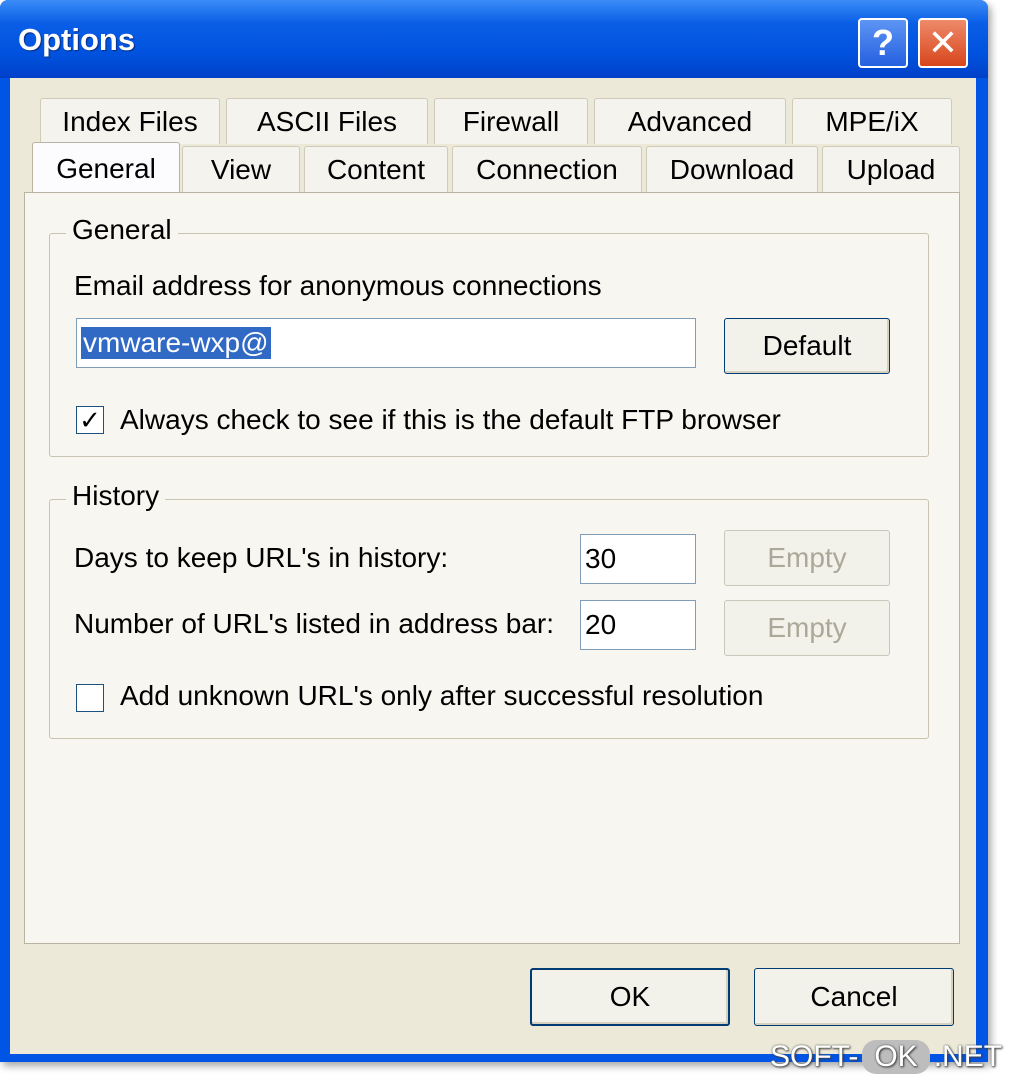 This screenshot has height=1087, width=1020. I want to click on empty-history-button: Empty, so click(807, 558).